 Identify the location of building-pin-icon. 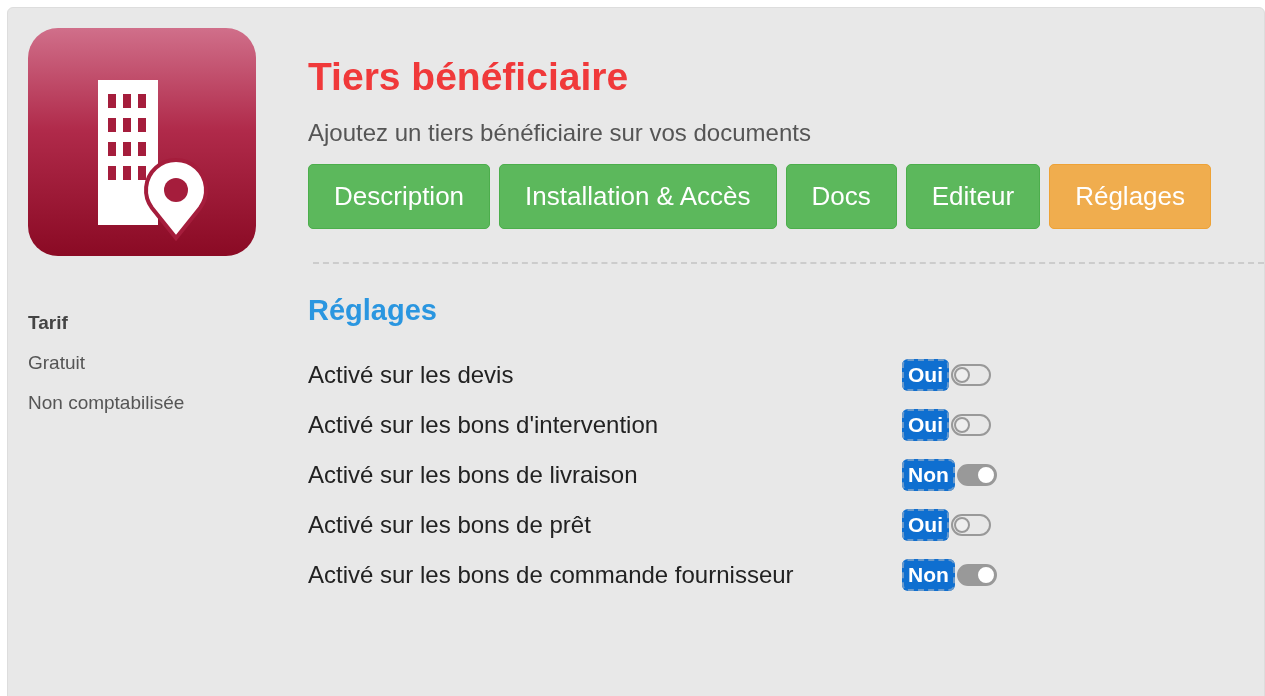
(142, 142).